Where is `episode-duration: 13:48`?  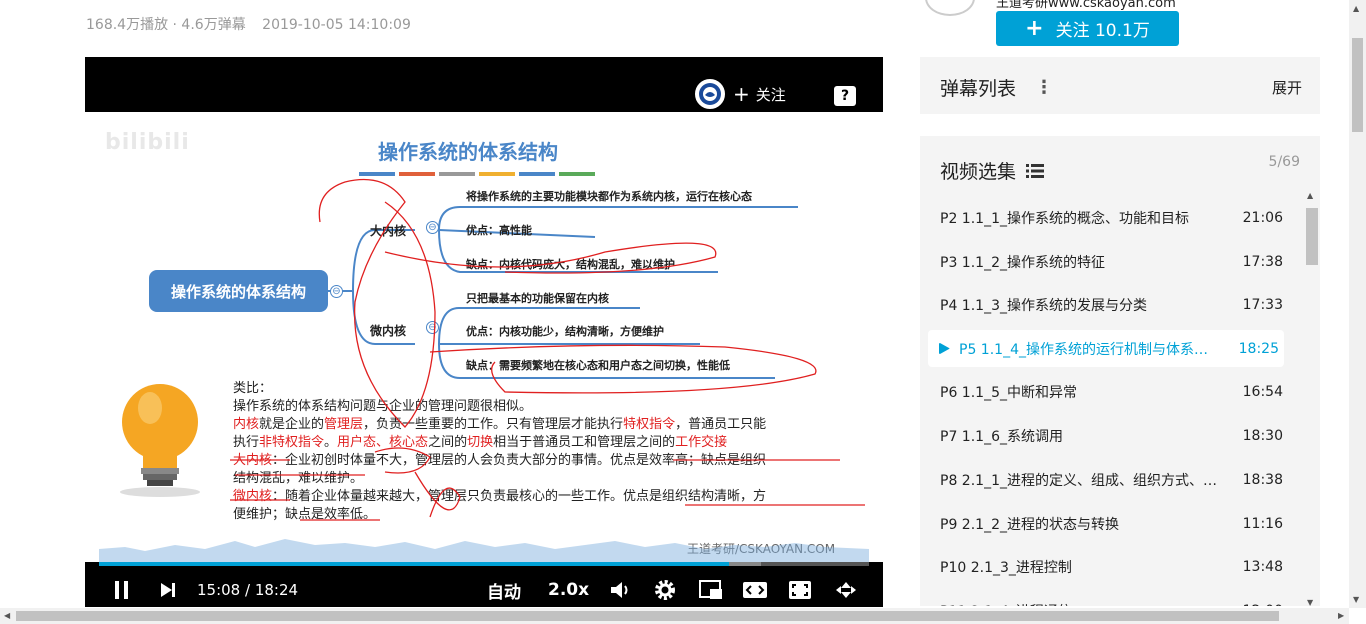 episode-duration: 13:48 is located at coordinates (1262, 567).